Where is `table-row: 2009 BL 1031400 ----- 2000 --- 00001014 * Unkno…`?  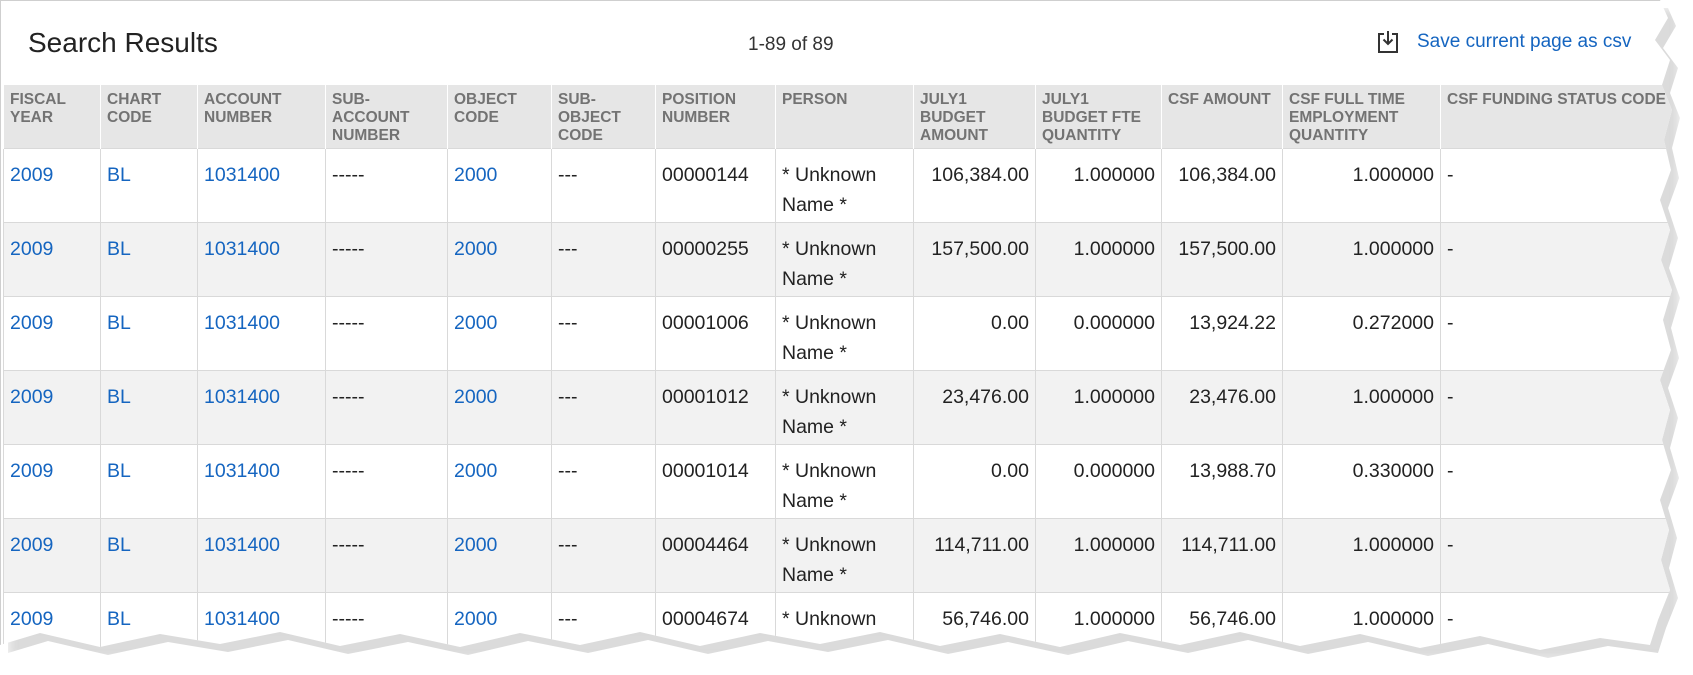 table-row: 2009 BL 1031400 ----- 2000 --- 00001014 * Unkno… is located at coordinates (837, 481).